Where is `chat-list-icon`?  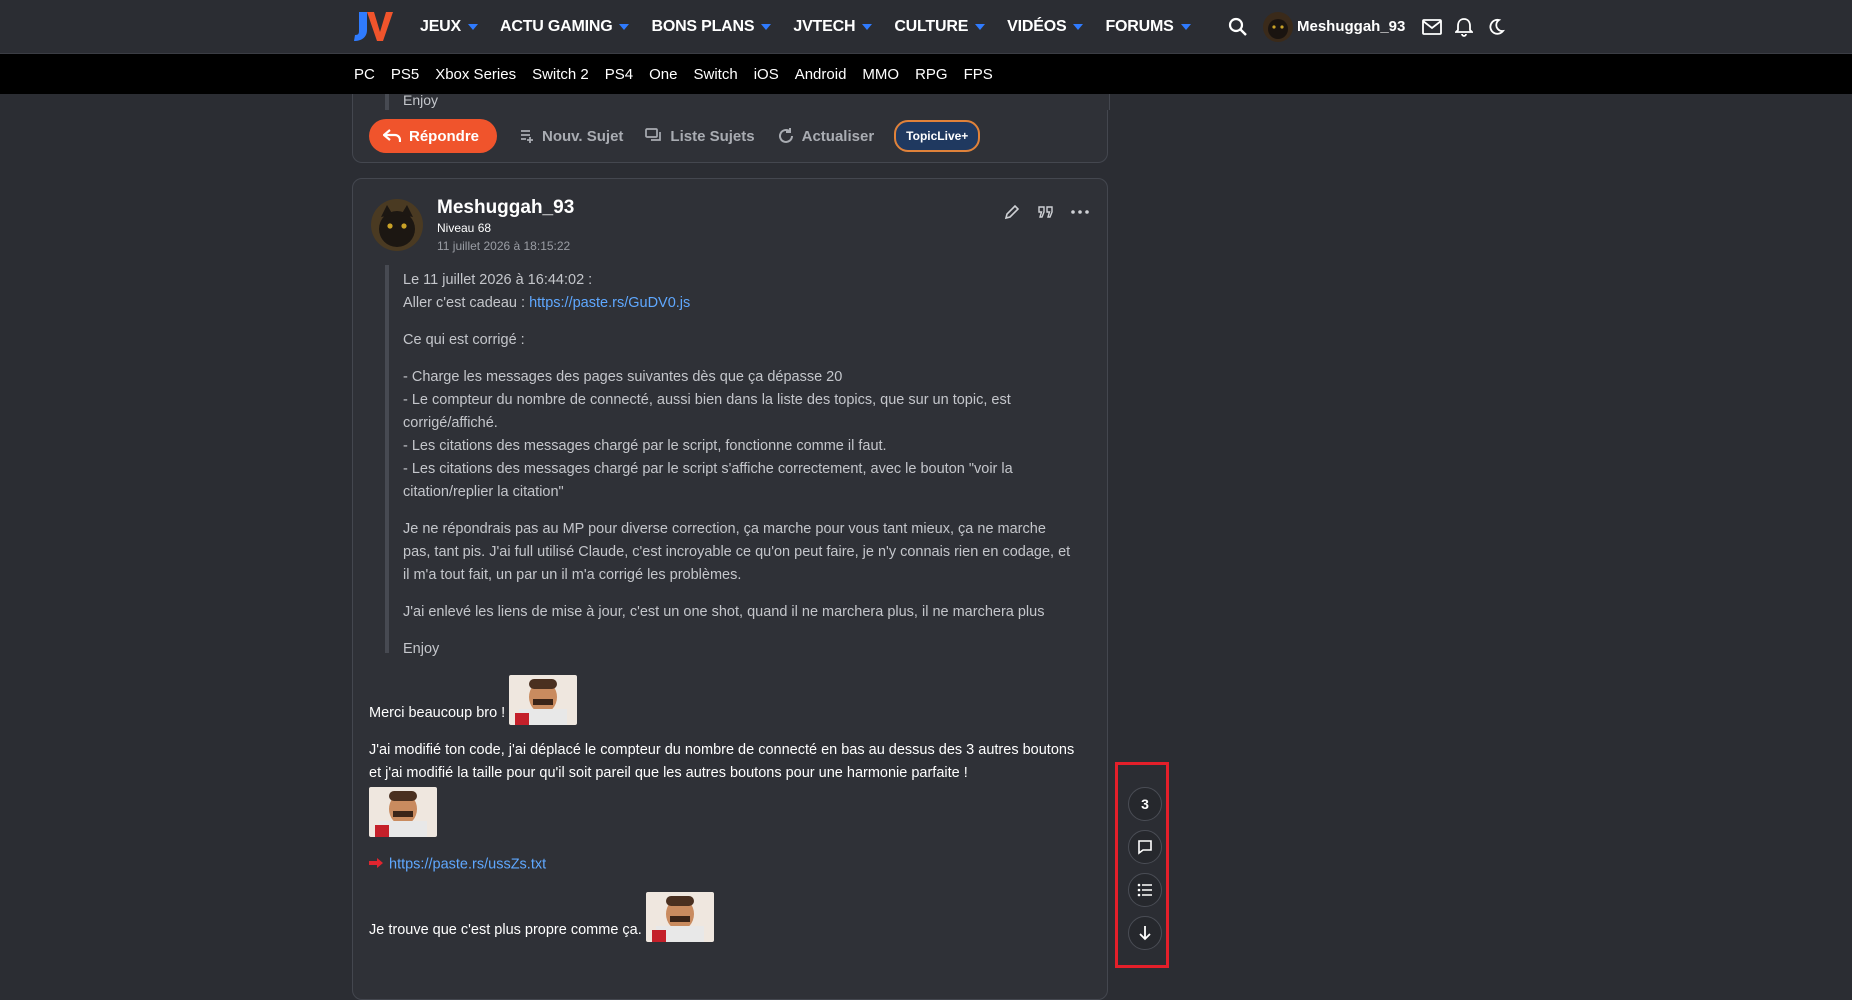 chat-list-icon is located at coordinates (653, 134).